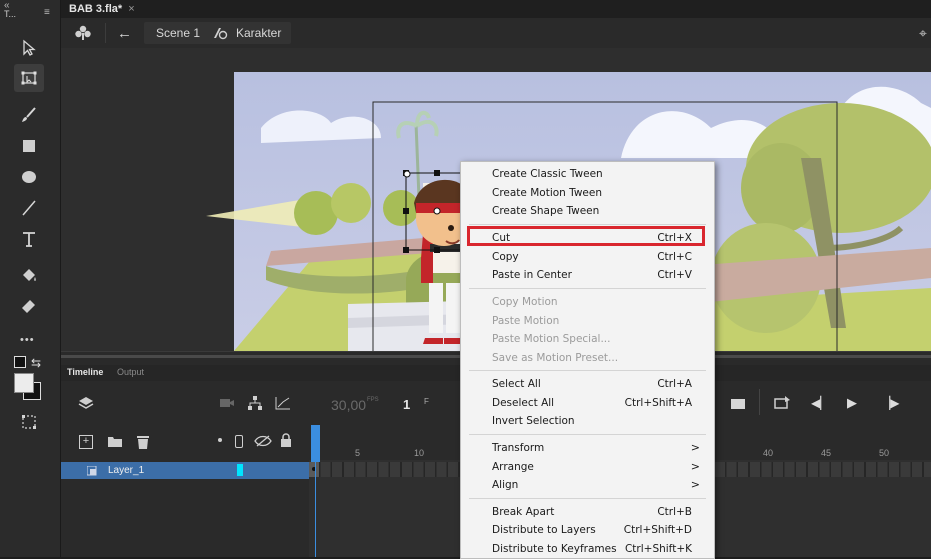  I want to click on eraser-tool, so click(29, 306).